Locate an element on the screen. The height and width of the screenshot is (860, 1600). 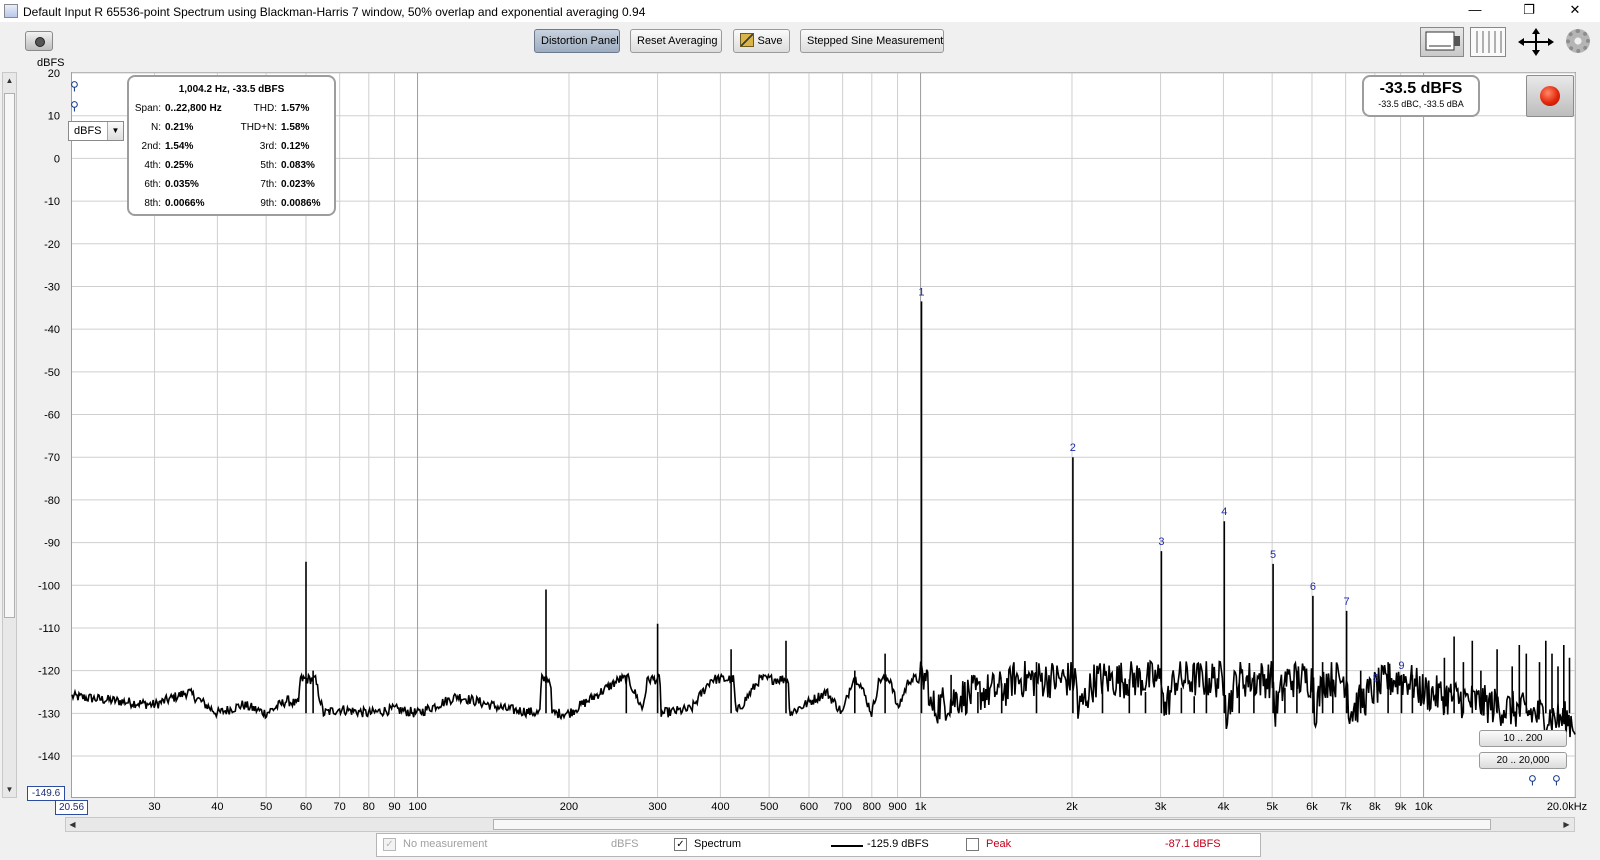
y-tick-label: 0 is located at coordinates (57, 159).